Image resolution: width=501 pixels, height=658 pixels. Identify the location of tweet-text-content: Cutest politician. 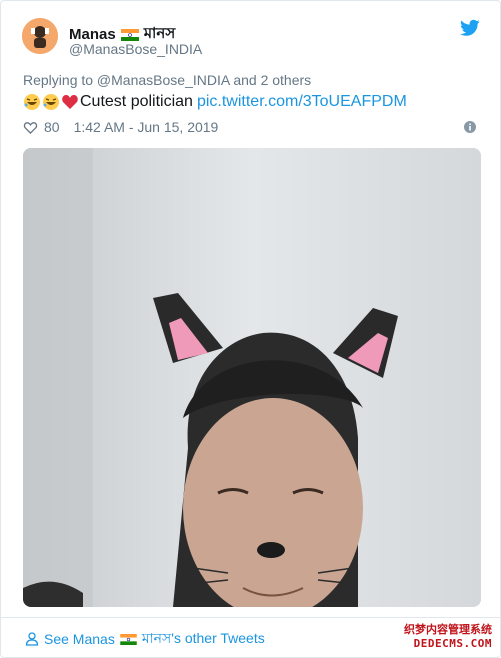
(136, 101).